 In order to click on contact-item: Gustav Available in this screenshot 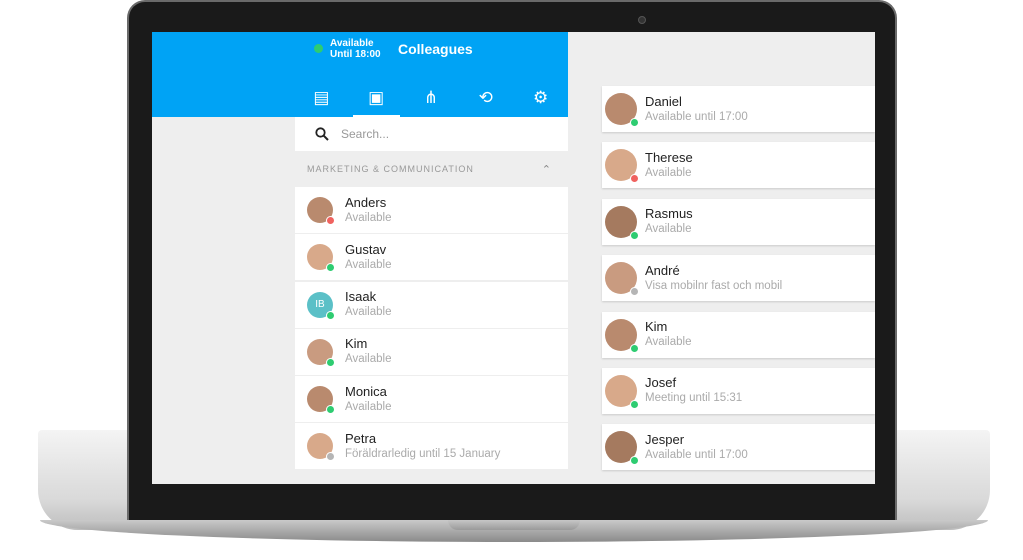, I will do `click(431, 257)`.